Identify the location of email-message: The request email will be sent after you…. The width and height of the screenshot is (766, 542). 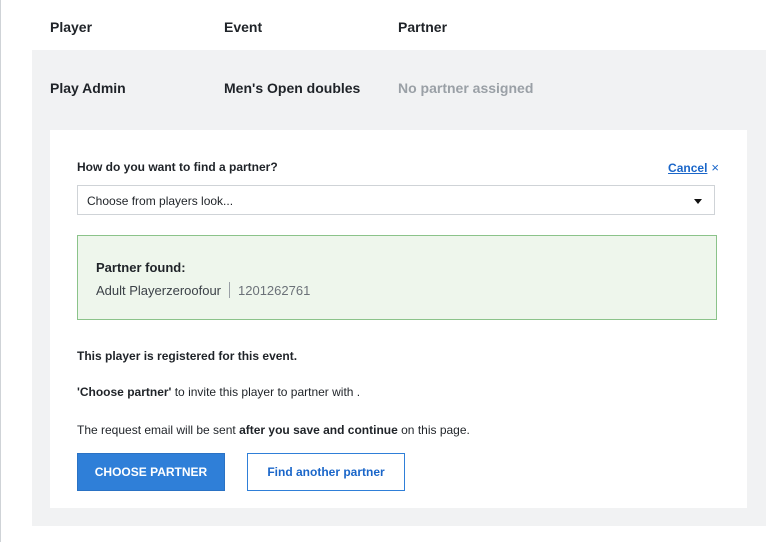
(273, 430).